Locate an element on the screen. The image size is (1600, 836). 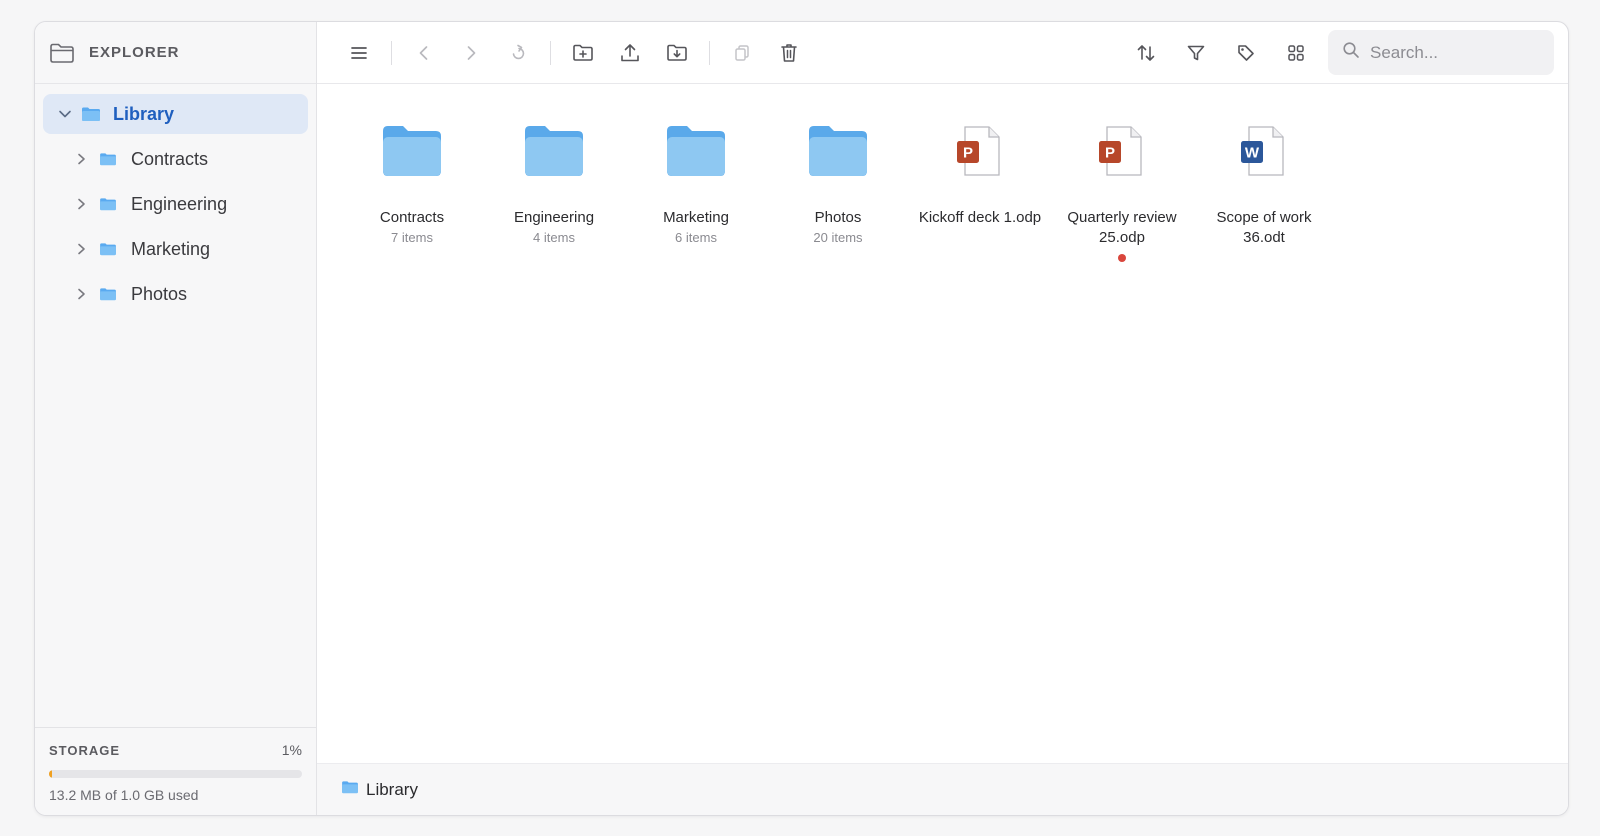
storage-percent: 1% is located at coordinates (291, 750).